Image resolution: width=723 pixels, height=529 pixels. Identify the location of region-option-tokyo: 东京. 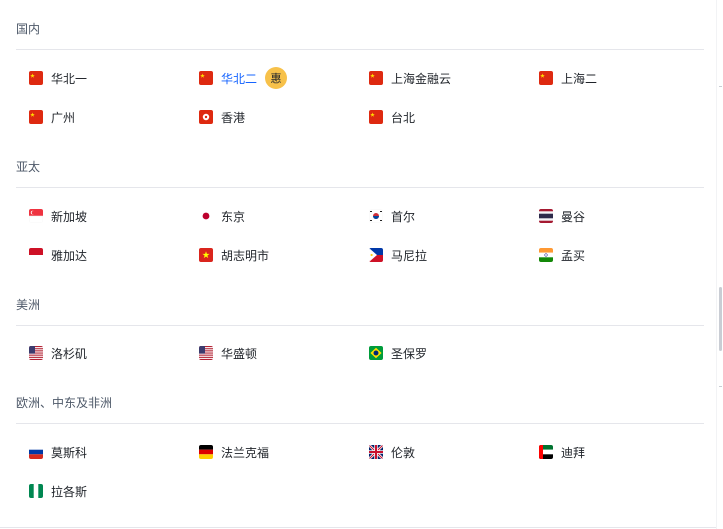
(222, 216).